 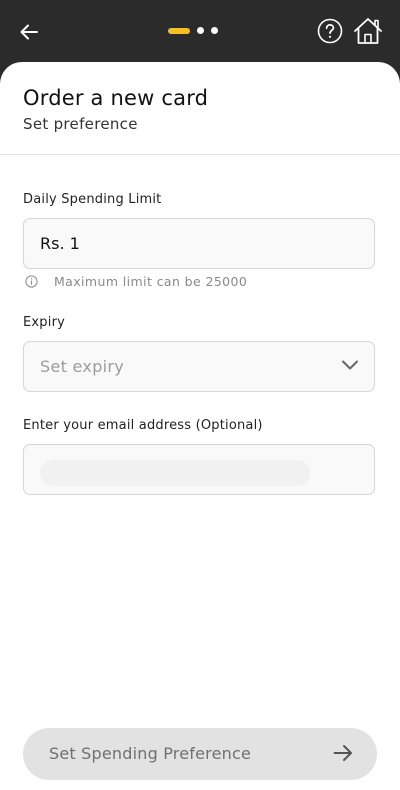 I want to click on spending-limit-input: Rs. 1, so click(x=199, y=243).